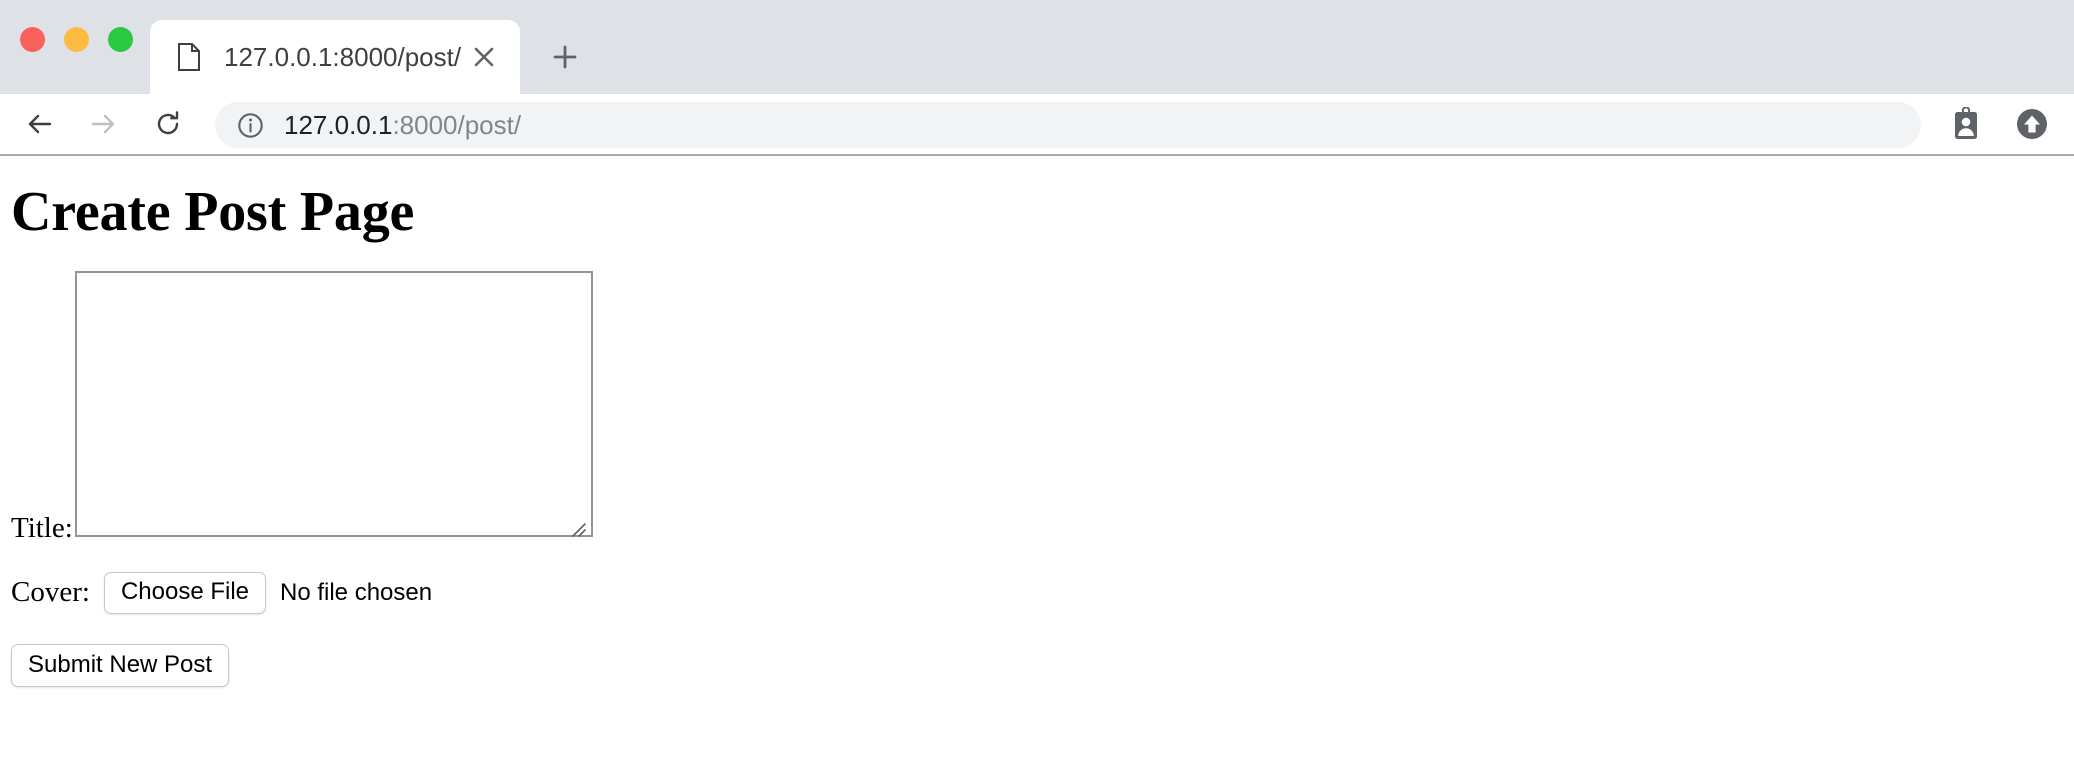 Image resolution: width=2074 pixels, height=766 pixels. Describe the element at coordinates (1966, 124) in the screenshot. I see `profile-badge-icon` at that location.